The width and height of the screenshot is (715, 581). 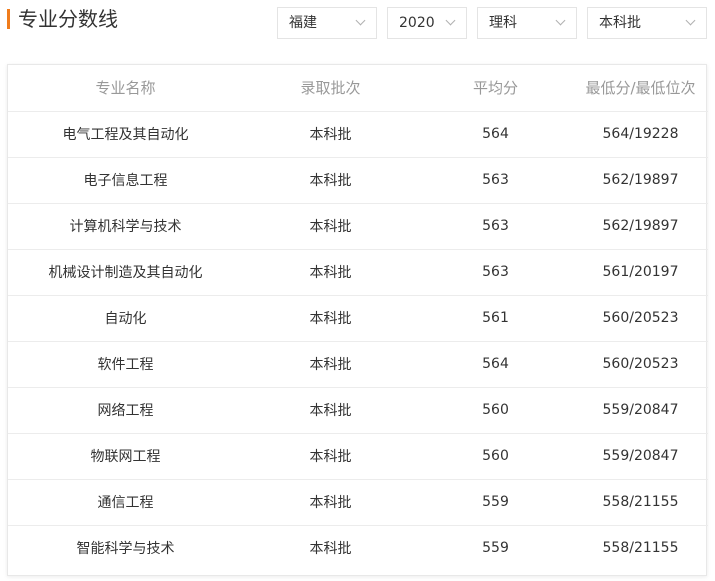 I want to click on major-name: 电子信息工程, so click(x=125, y=180).